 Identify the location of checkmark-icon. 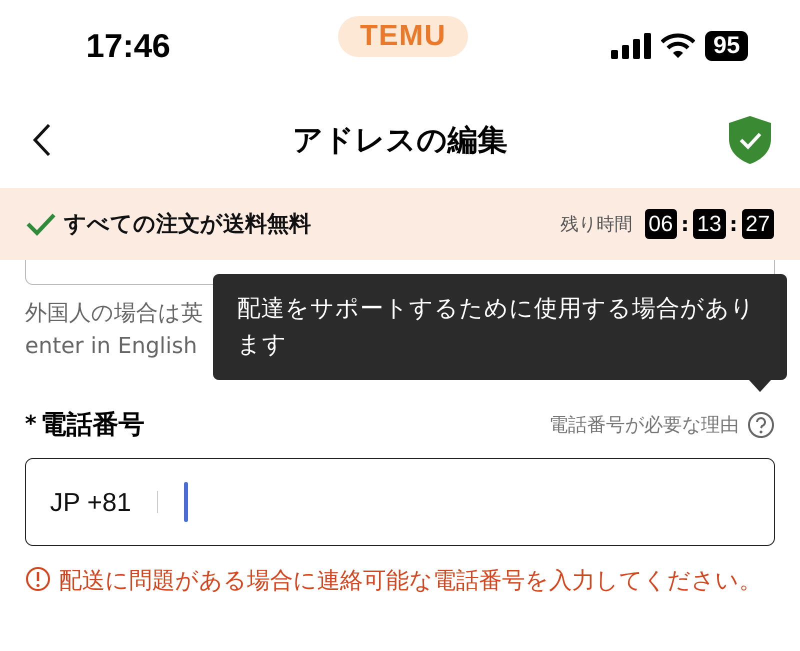
(41, 224).